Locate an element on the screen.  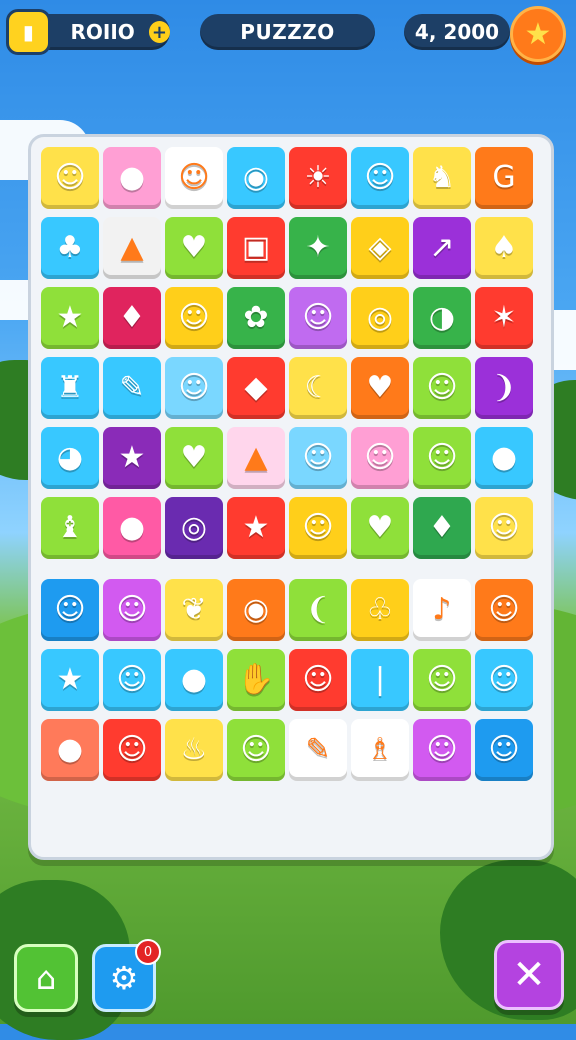
settings-button: ⚙ 0 is located at coordinates (126, 975).